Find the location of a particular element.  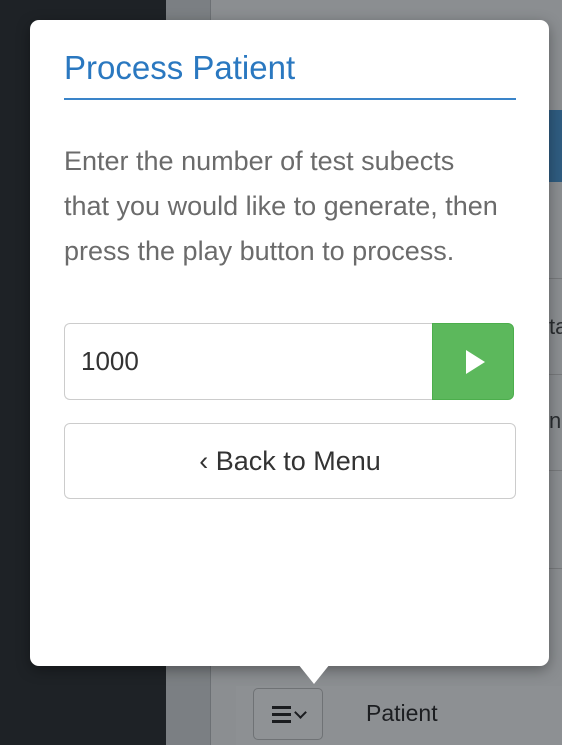

menu-toggle-button is located at coordinates (288, 714).